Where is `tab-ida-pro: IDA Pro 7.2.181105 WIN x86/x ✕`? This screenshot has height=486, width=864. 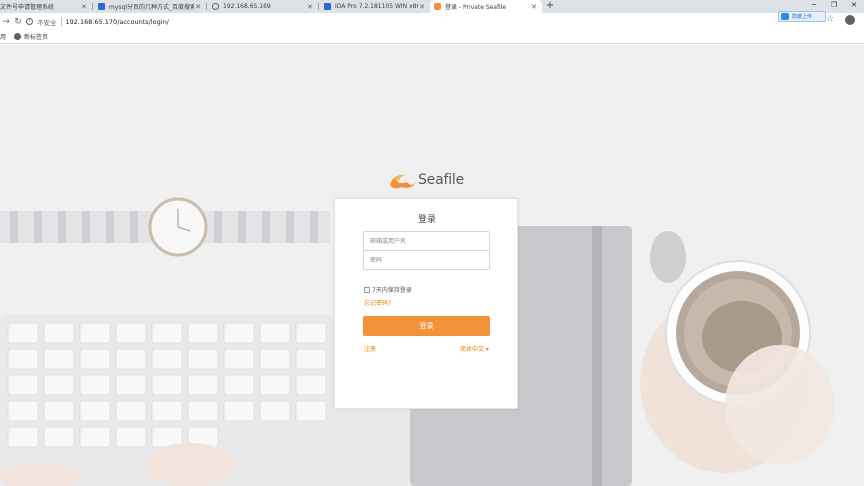 tab-ida-pro: IDA Pro 7.2.181105 WIN x86/x ✕ is located at coordinates (375, 6).